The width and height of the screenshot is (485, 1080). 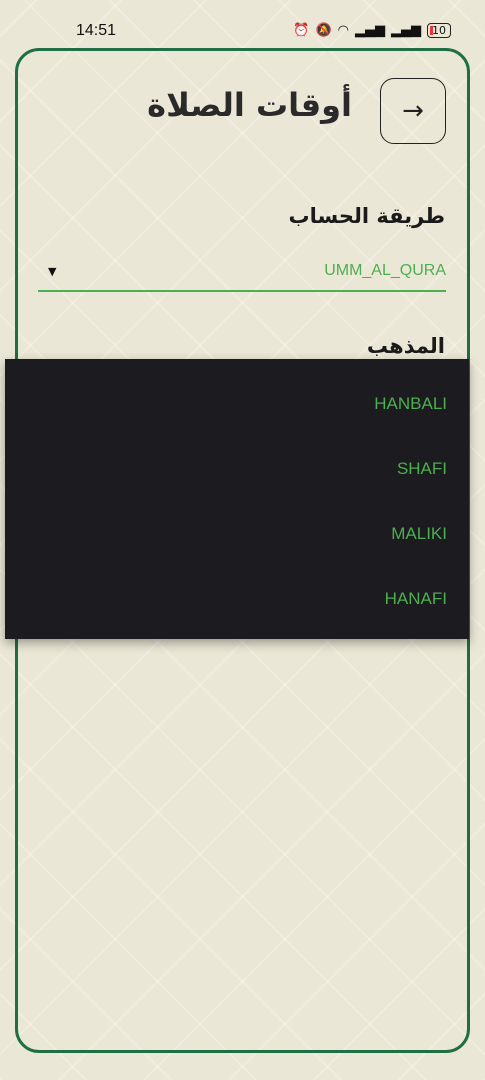 What do you see at coordinates (237, 598) in the screenshot?
I see `menu-item-hanafi: HANAFI` at bounding box center [237, 598].